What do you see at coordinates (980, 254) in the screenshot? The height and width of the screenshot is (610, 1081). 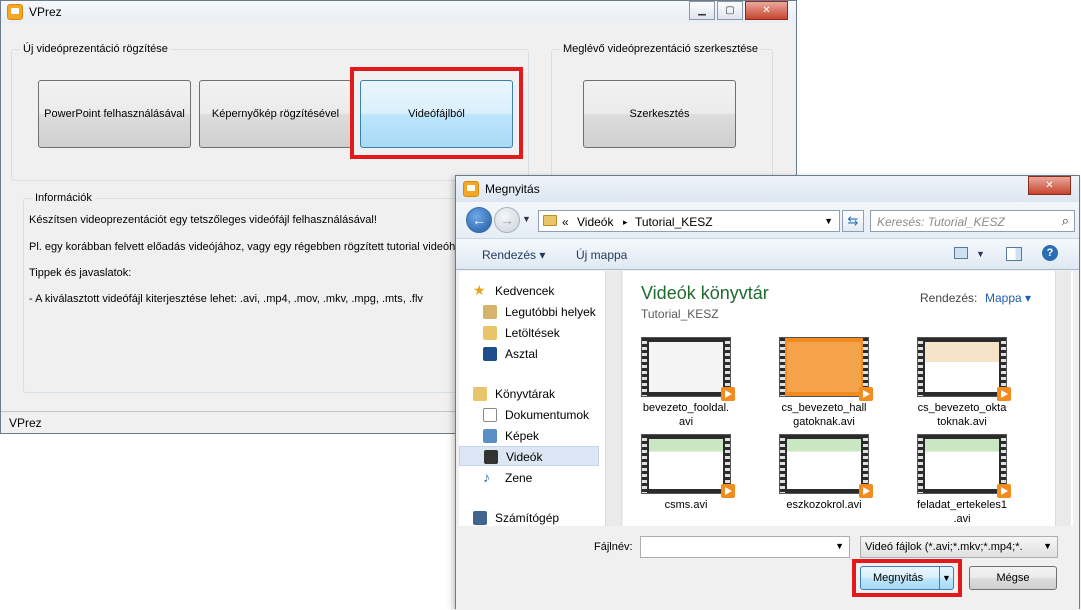 I see `view-dropdown-icon: ▼` at bounding box center [980, 254].